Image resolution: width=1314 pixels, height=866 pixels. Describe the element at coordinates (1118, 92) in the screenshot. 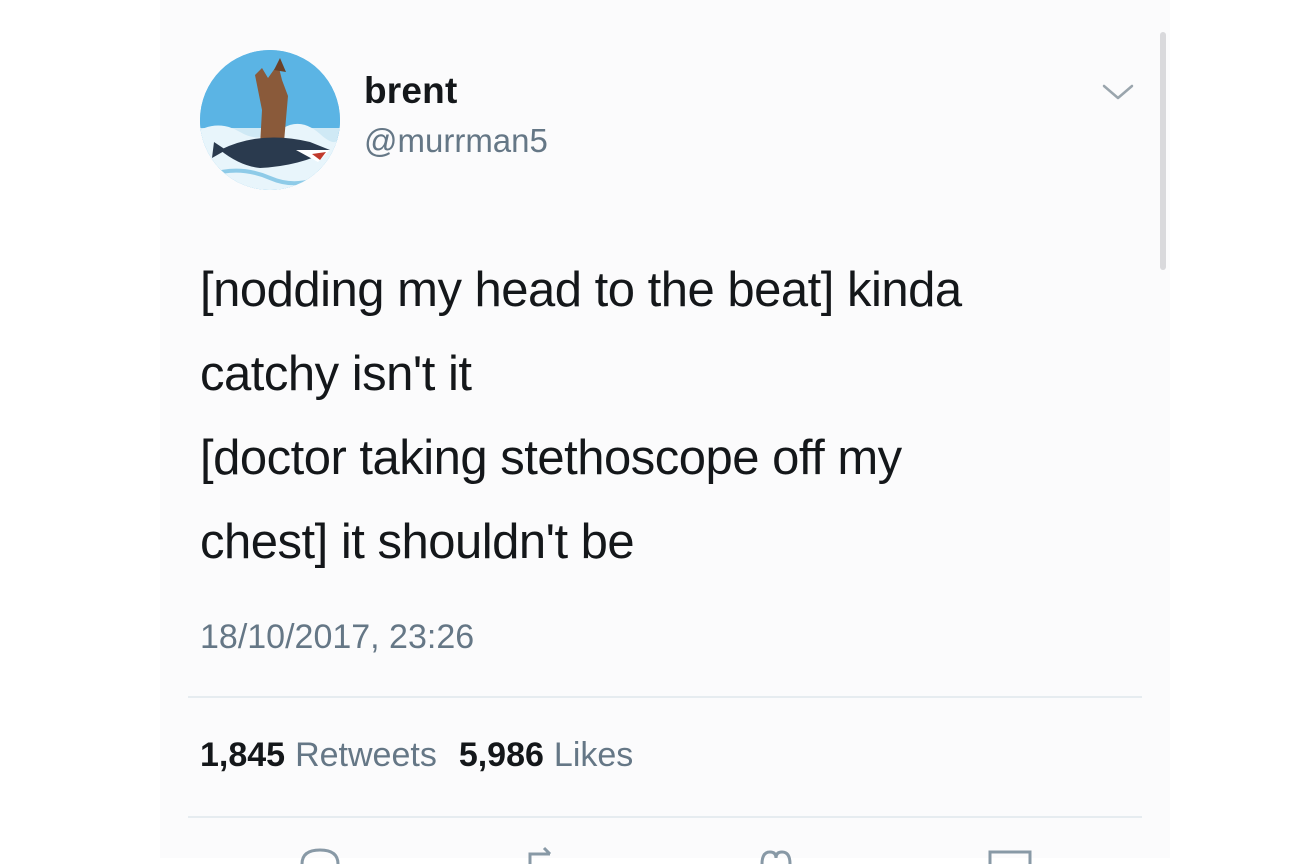

I see `chevron-down-icon` at that location.